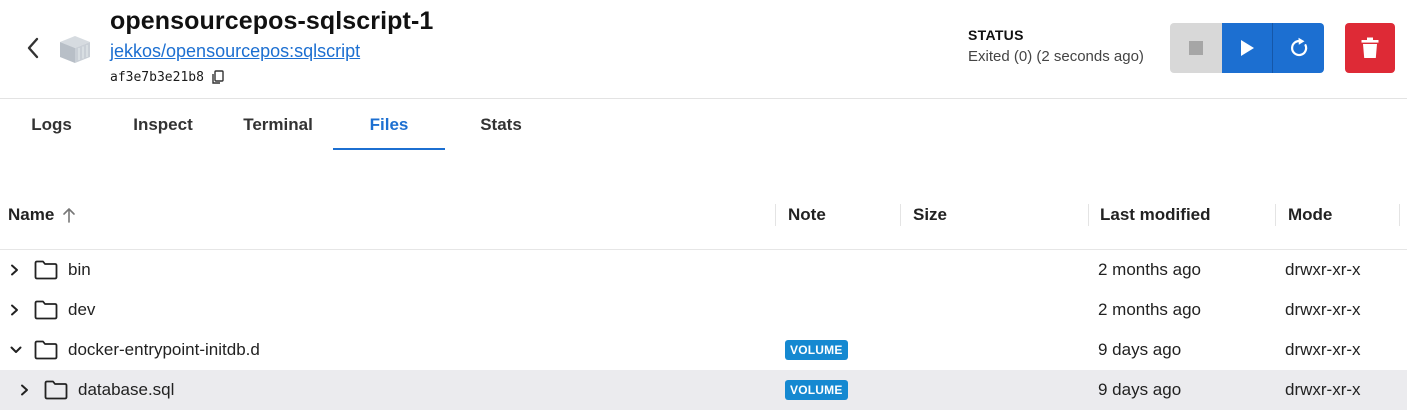 Image resolution: width=1407 pixels, height=412 pixels. I want to click on tab-terminal: Terminal, so click(278, 125).